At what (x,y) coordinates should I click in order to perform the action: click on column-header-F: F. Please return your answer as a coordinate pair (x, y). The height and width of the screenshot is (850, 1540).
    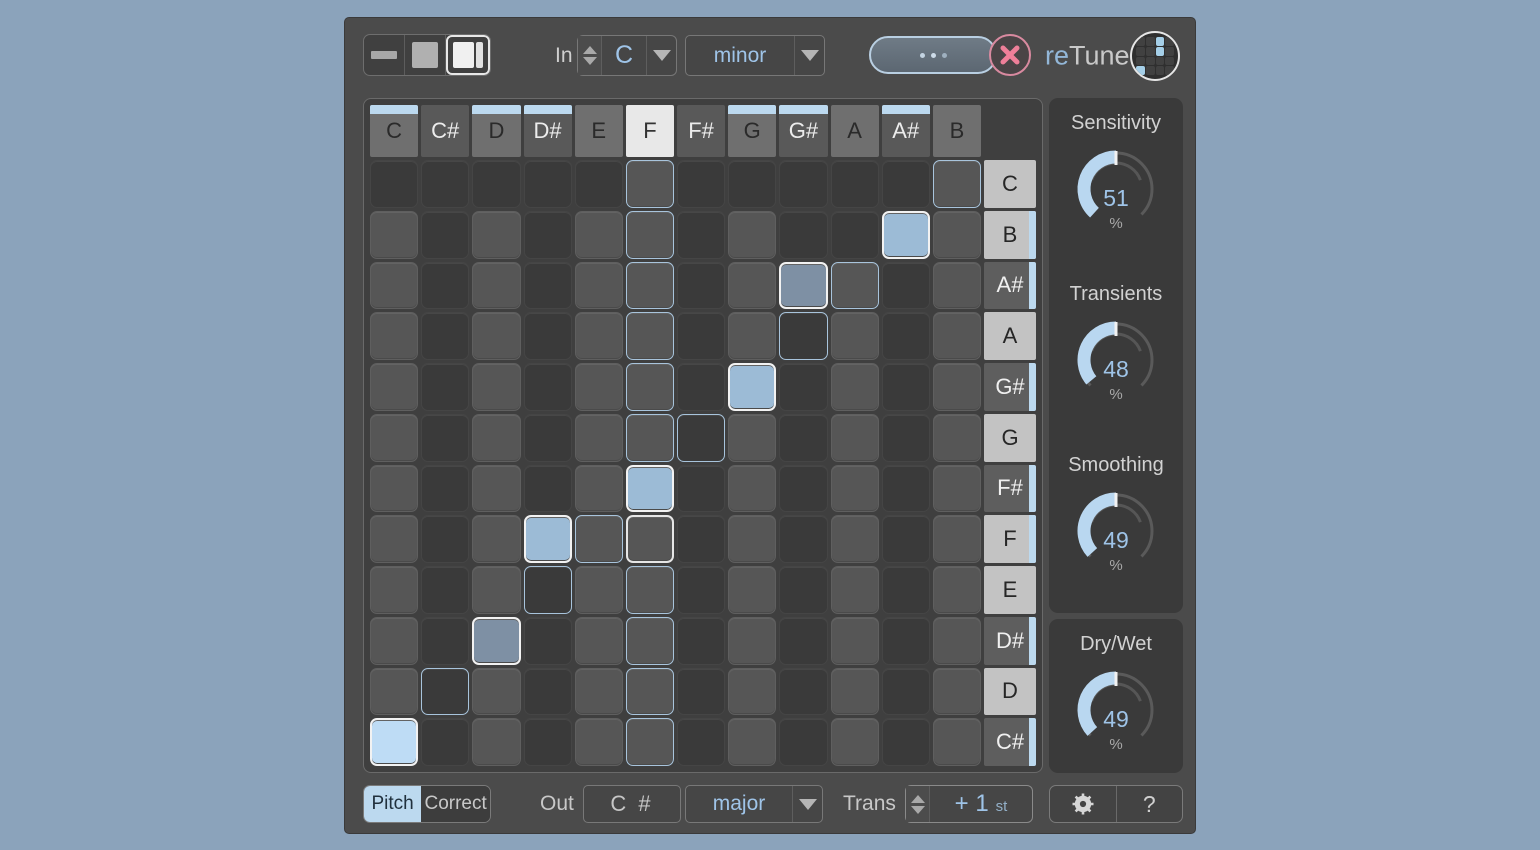
    Looking at the image, I should click on (649, 131).